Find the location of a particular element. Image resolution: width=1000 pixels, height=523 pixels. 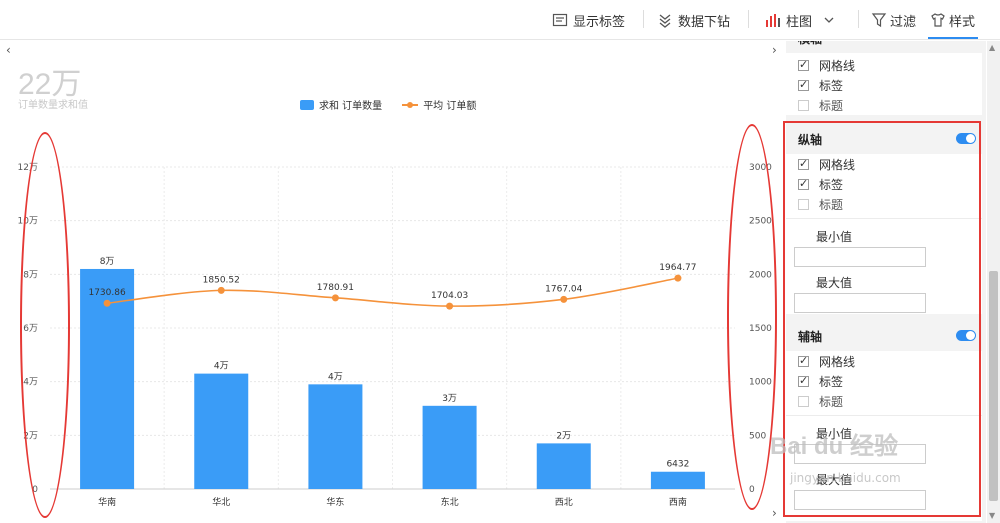

option-label: 网格线 is located at coordinates (837, 65).